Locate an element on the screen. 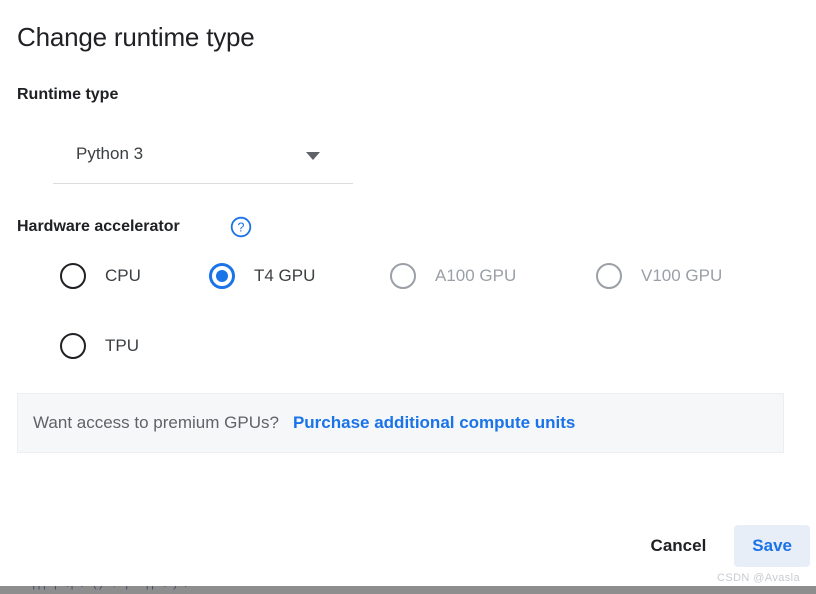 This screenshot has width=816, height=594. radio-label-v100-gpu: V100 GPU is located at coordinates (682, 275).